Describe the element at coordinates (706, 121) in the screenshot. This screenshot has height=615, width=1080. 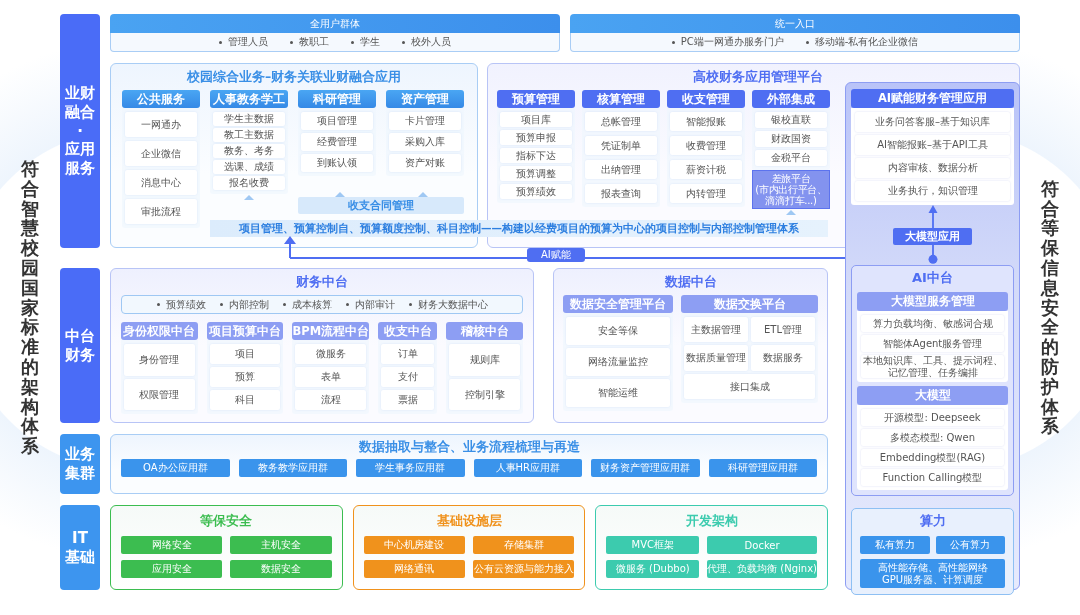
I see `module-item: 智能报账` at that location.